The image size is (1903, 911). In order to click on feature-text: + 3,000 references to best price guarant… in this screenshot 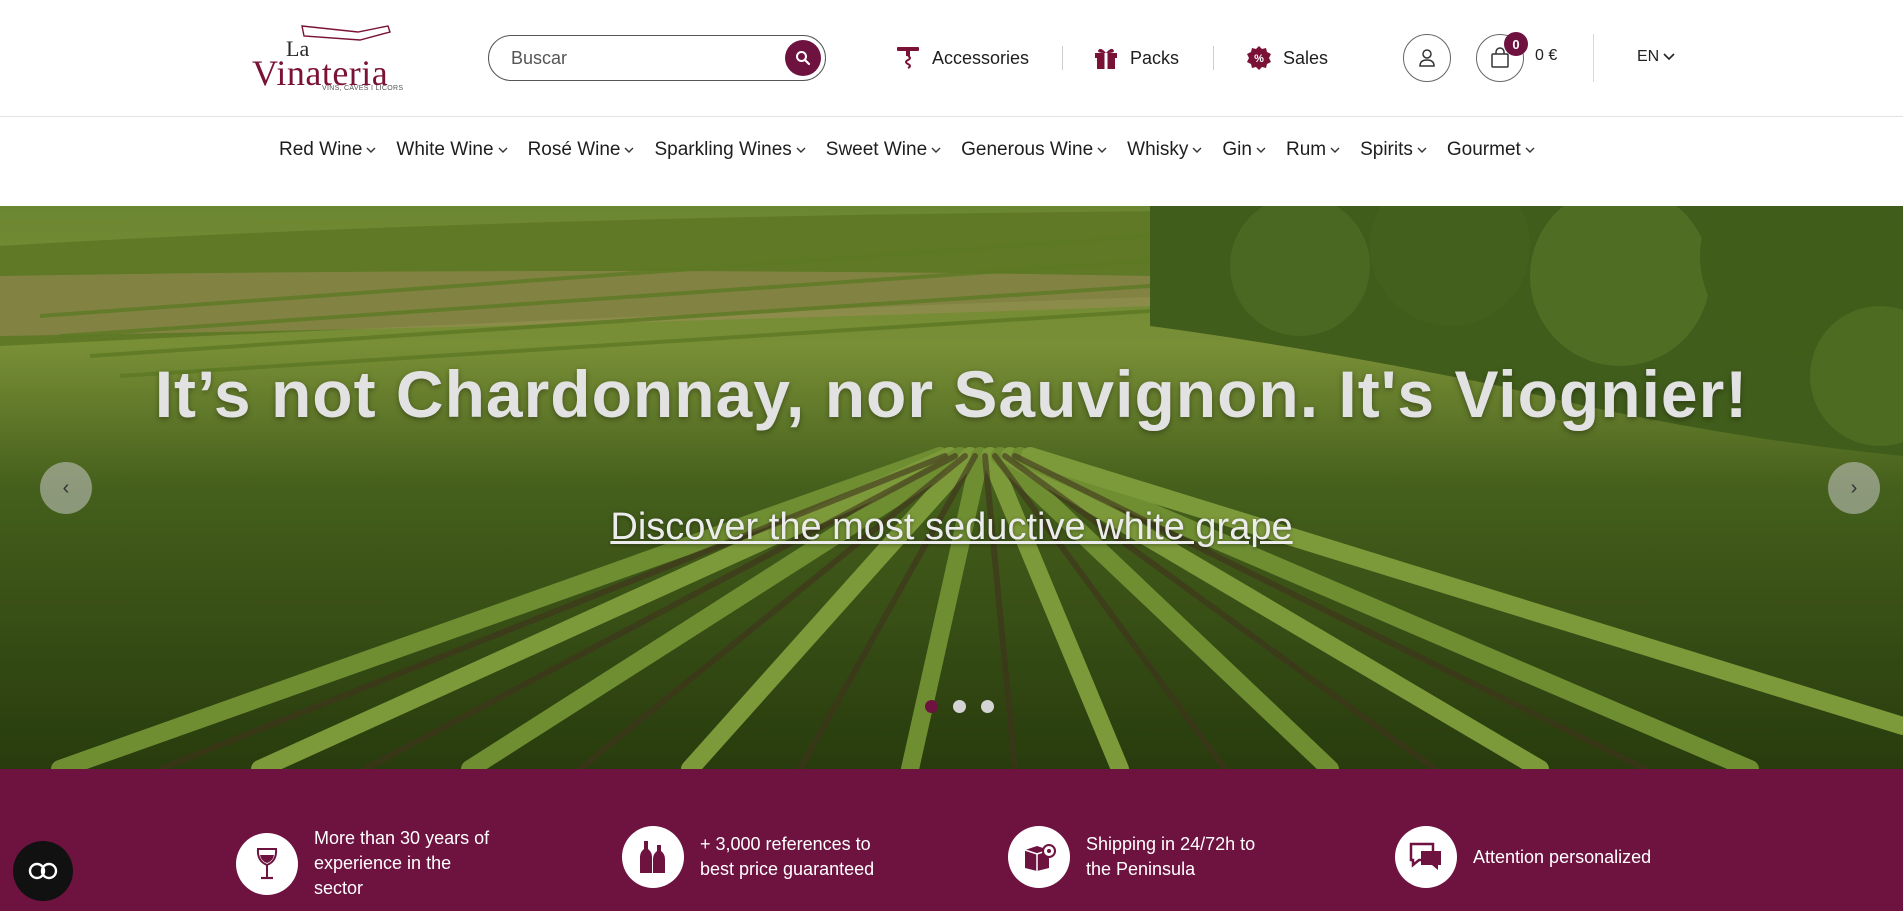, I will do `click(787, 856)`.